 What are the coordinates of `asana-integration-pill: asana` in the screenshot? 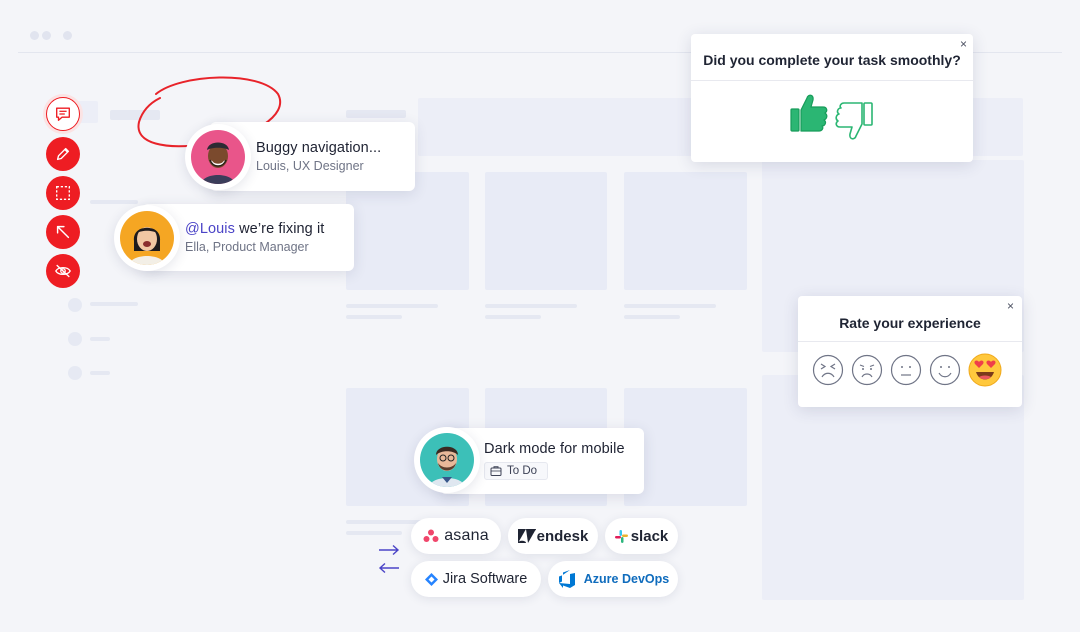 It's located at (456, 536).